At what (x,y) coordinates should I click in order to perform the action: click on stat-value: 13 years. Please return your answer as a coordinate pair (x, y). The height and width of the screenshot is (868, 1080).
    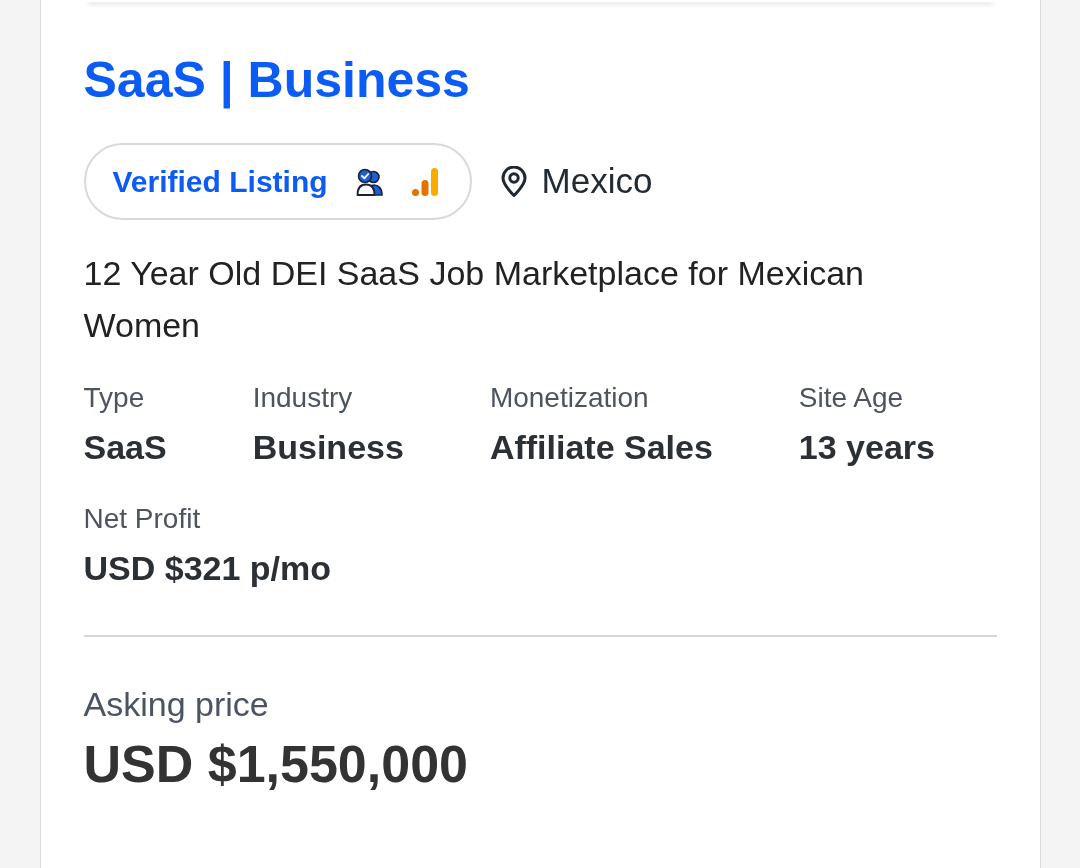
    Looking at the image, I should click on (866, 447).